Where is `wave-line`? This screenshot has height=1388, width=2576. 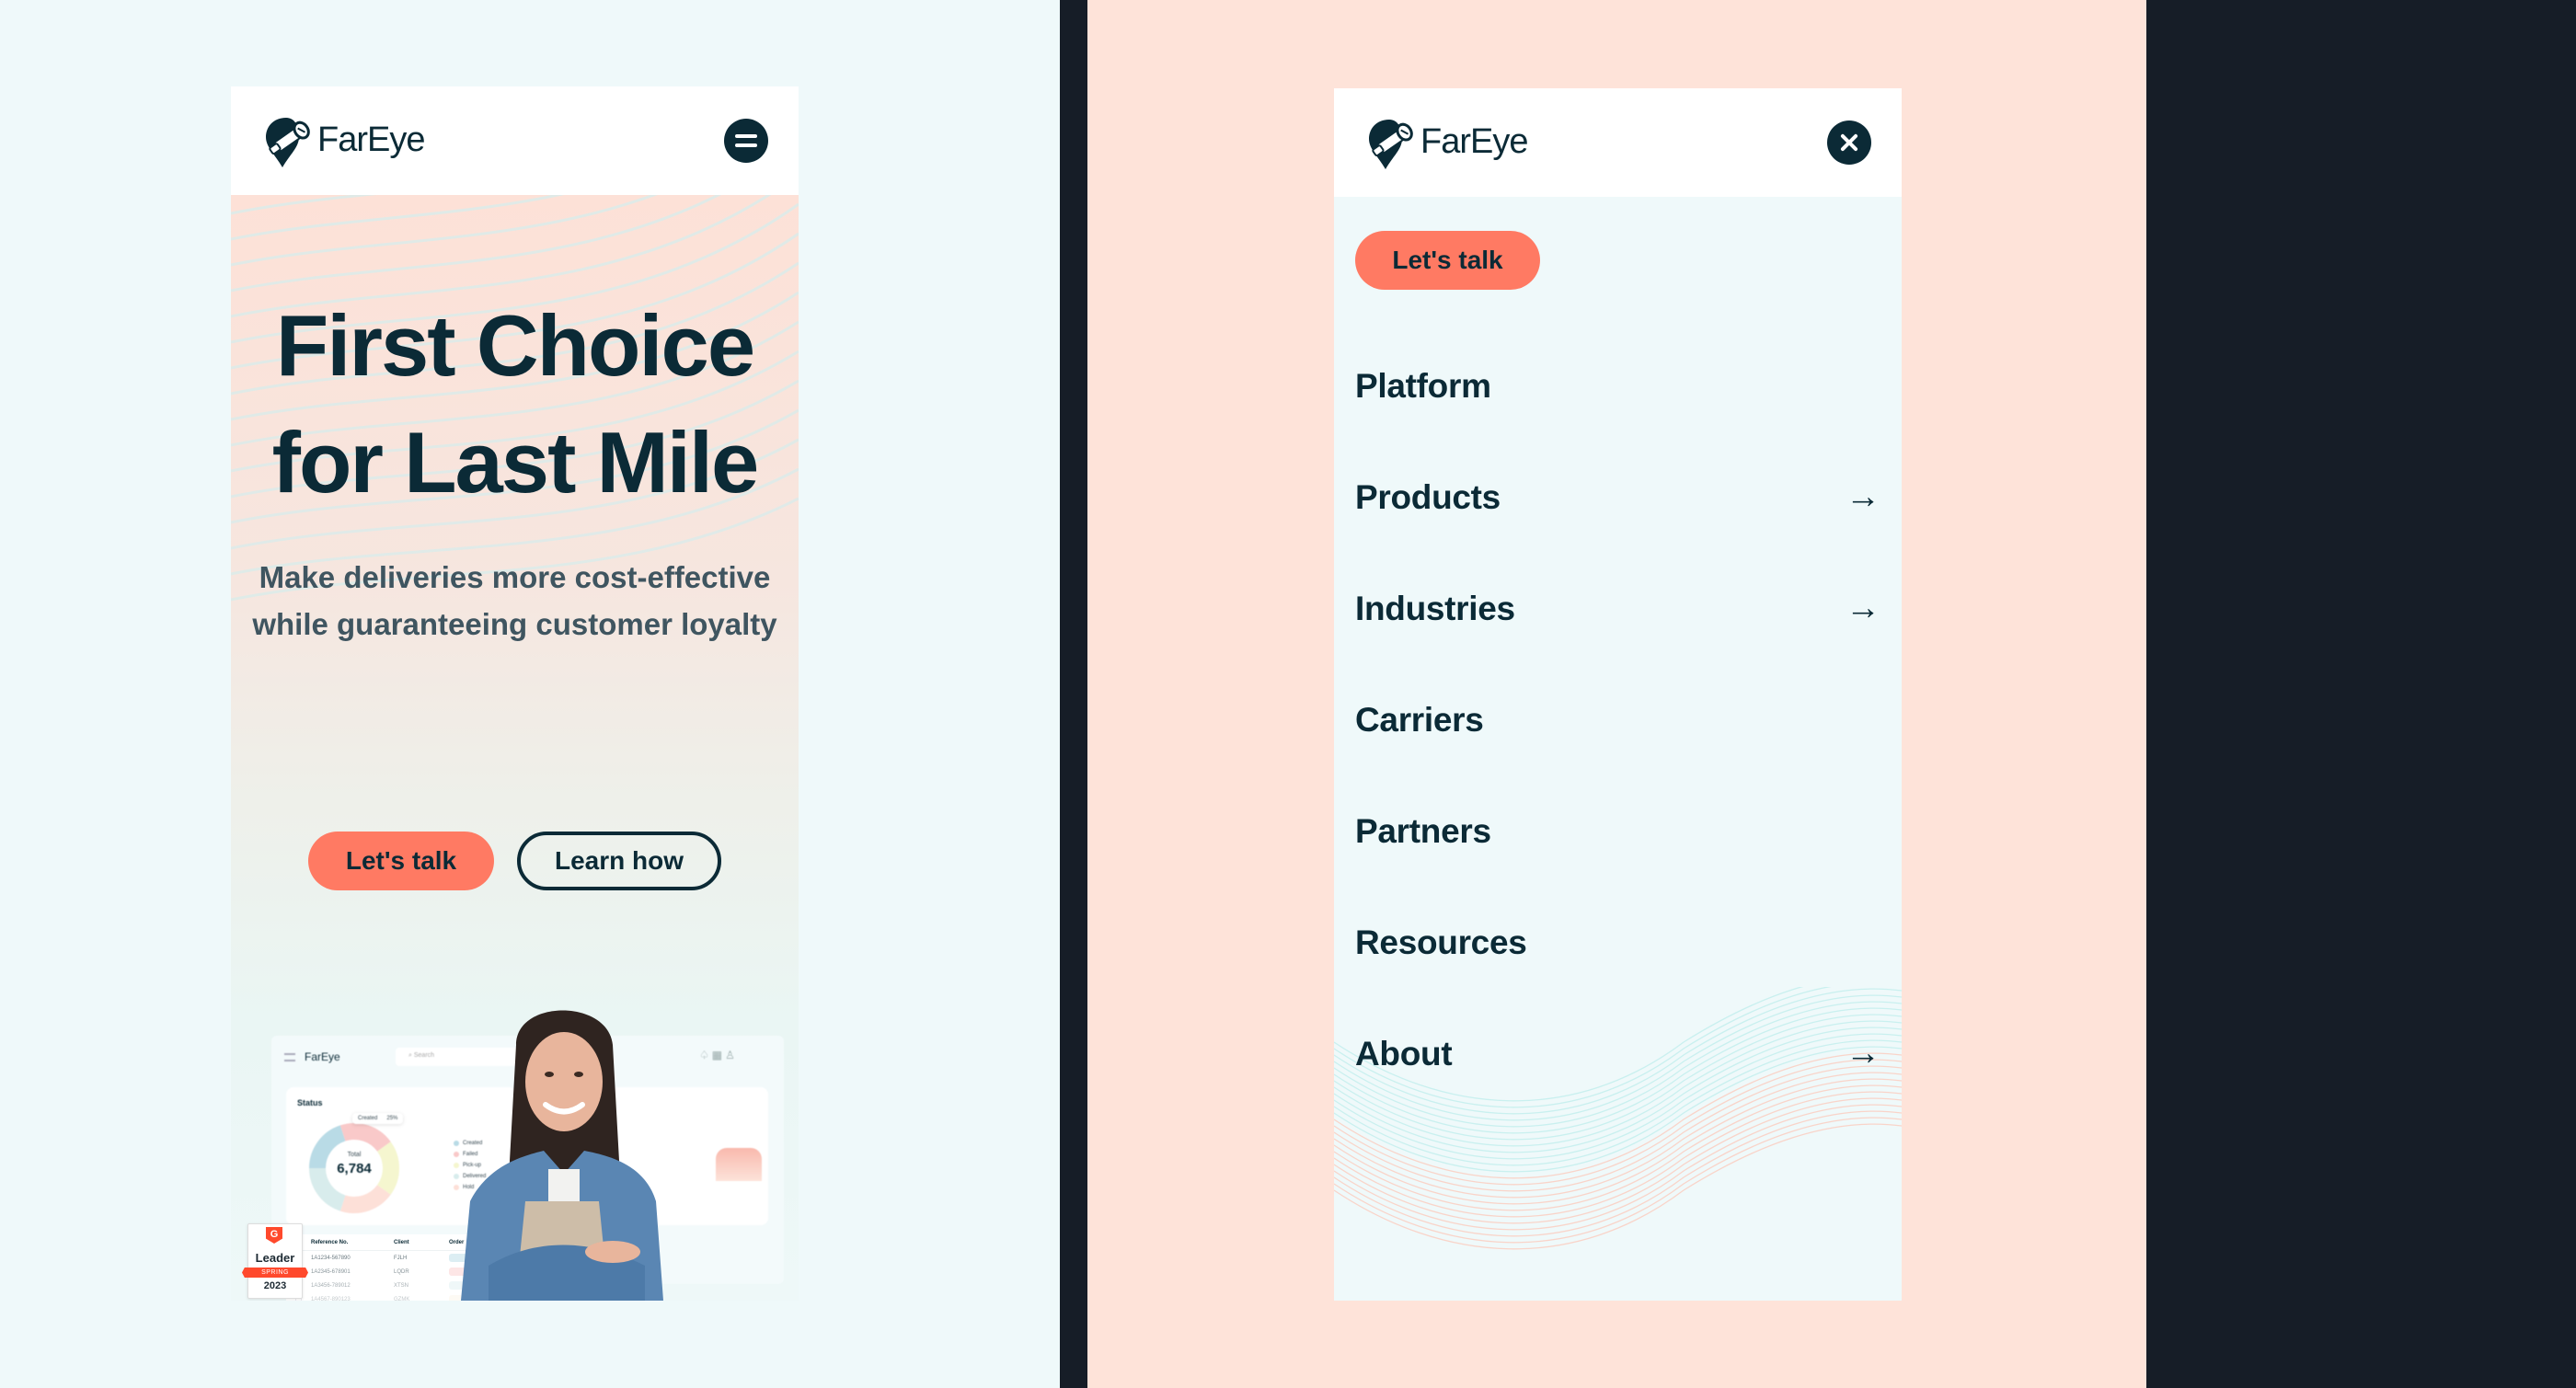
wave-line is located at coordinates (476, 244).